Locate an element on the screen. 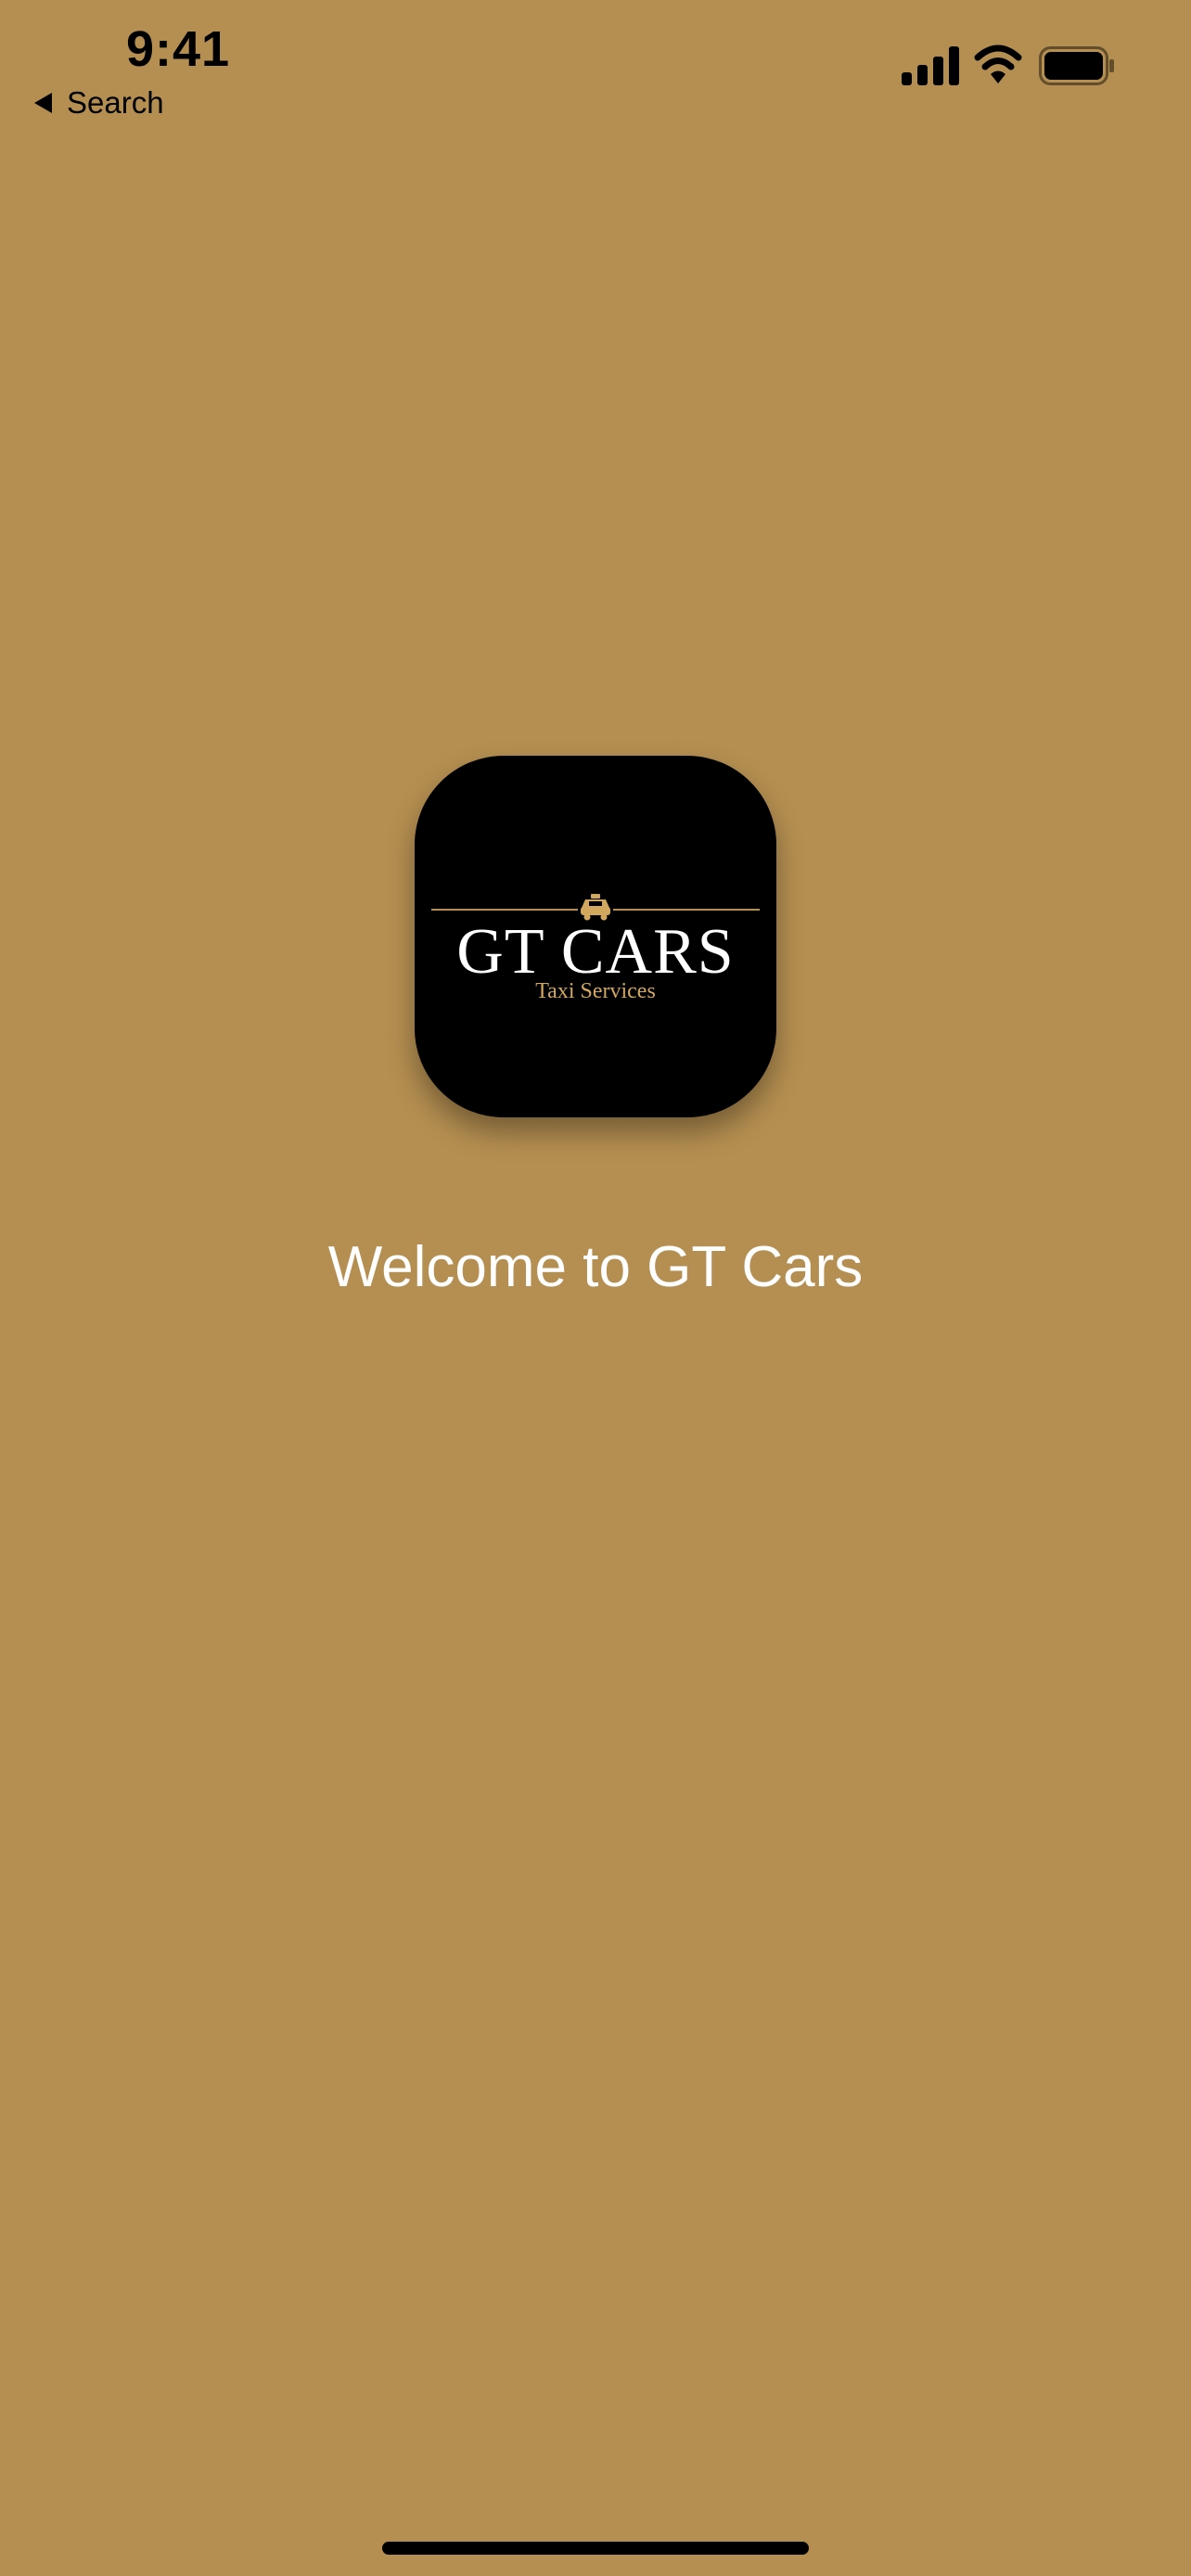  status-time: 9:41 is located at coordinates (178, 49).